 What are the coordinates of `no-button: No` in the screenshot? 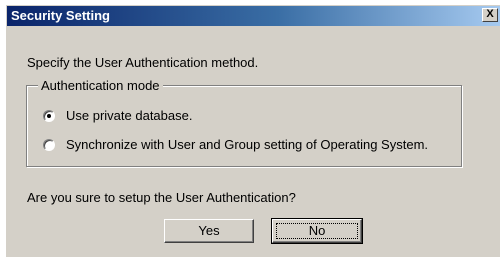 It's located at (317, 231).